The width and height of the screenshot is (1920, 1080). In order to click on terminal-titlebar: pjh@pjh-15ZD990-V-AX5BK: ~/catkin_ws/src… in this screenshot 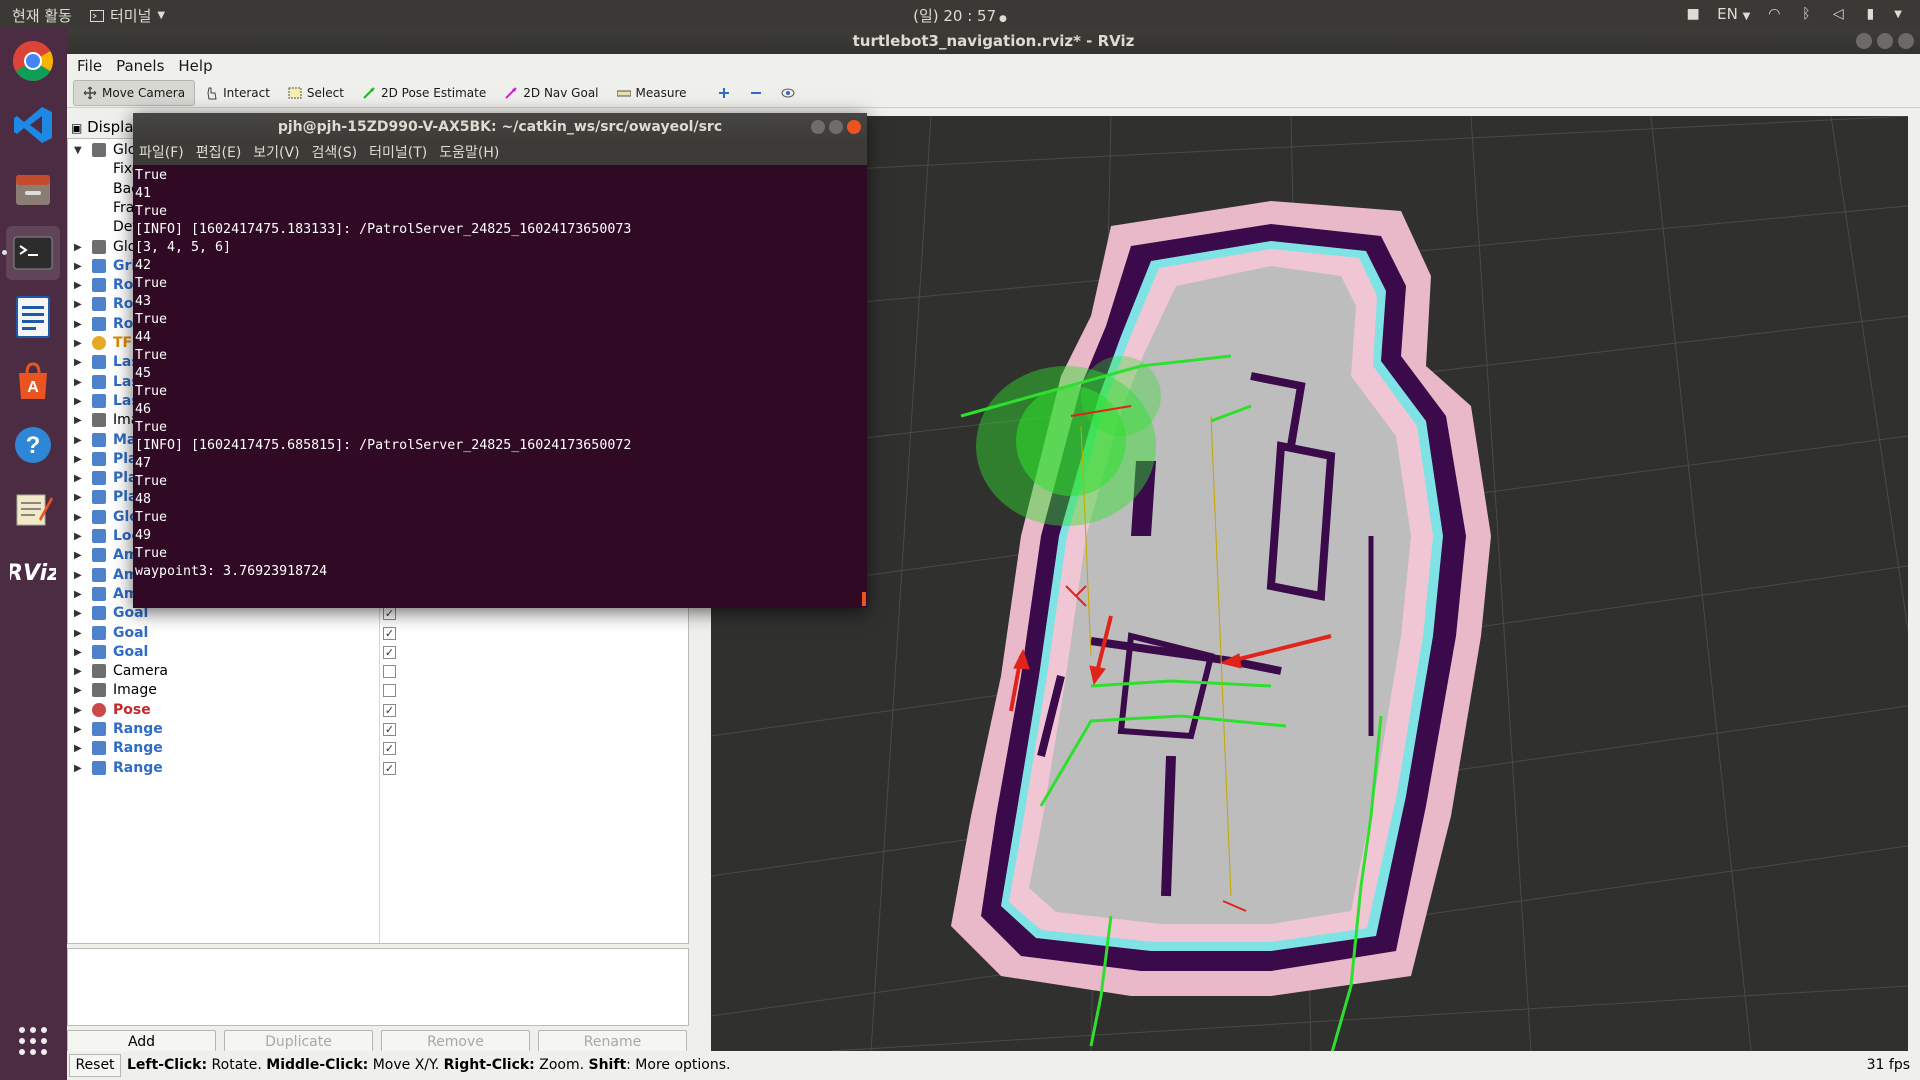, I will do `click(500, 127)`.